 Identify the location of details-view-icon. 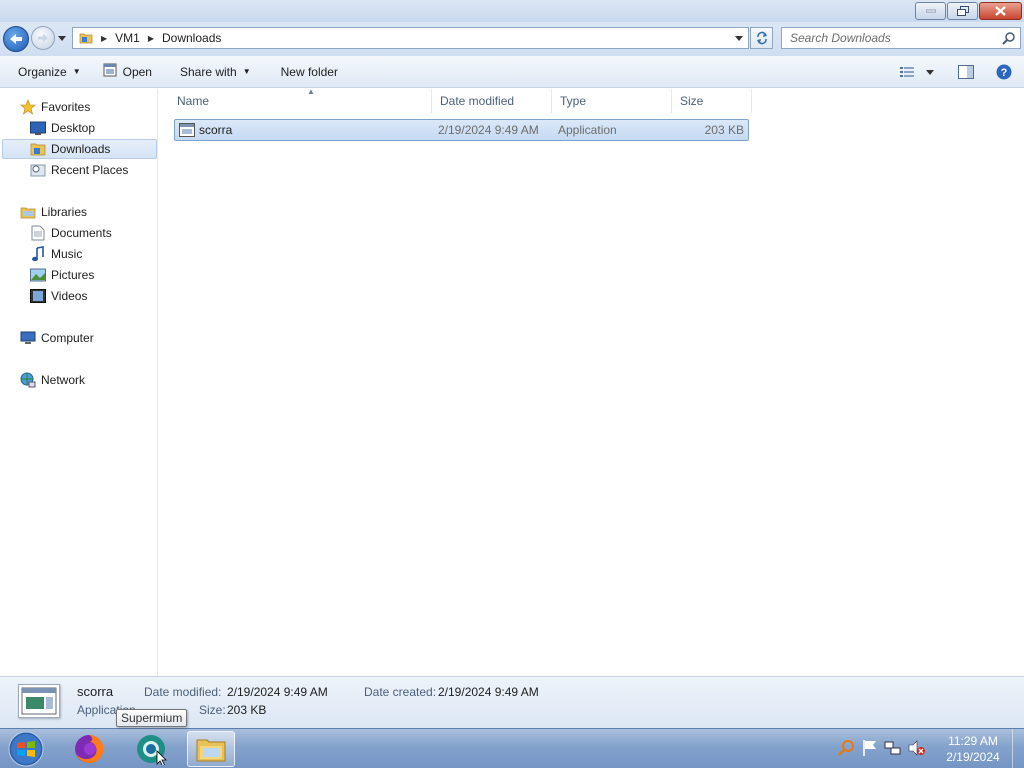
(907, 72).